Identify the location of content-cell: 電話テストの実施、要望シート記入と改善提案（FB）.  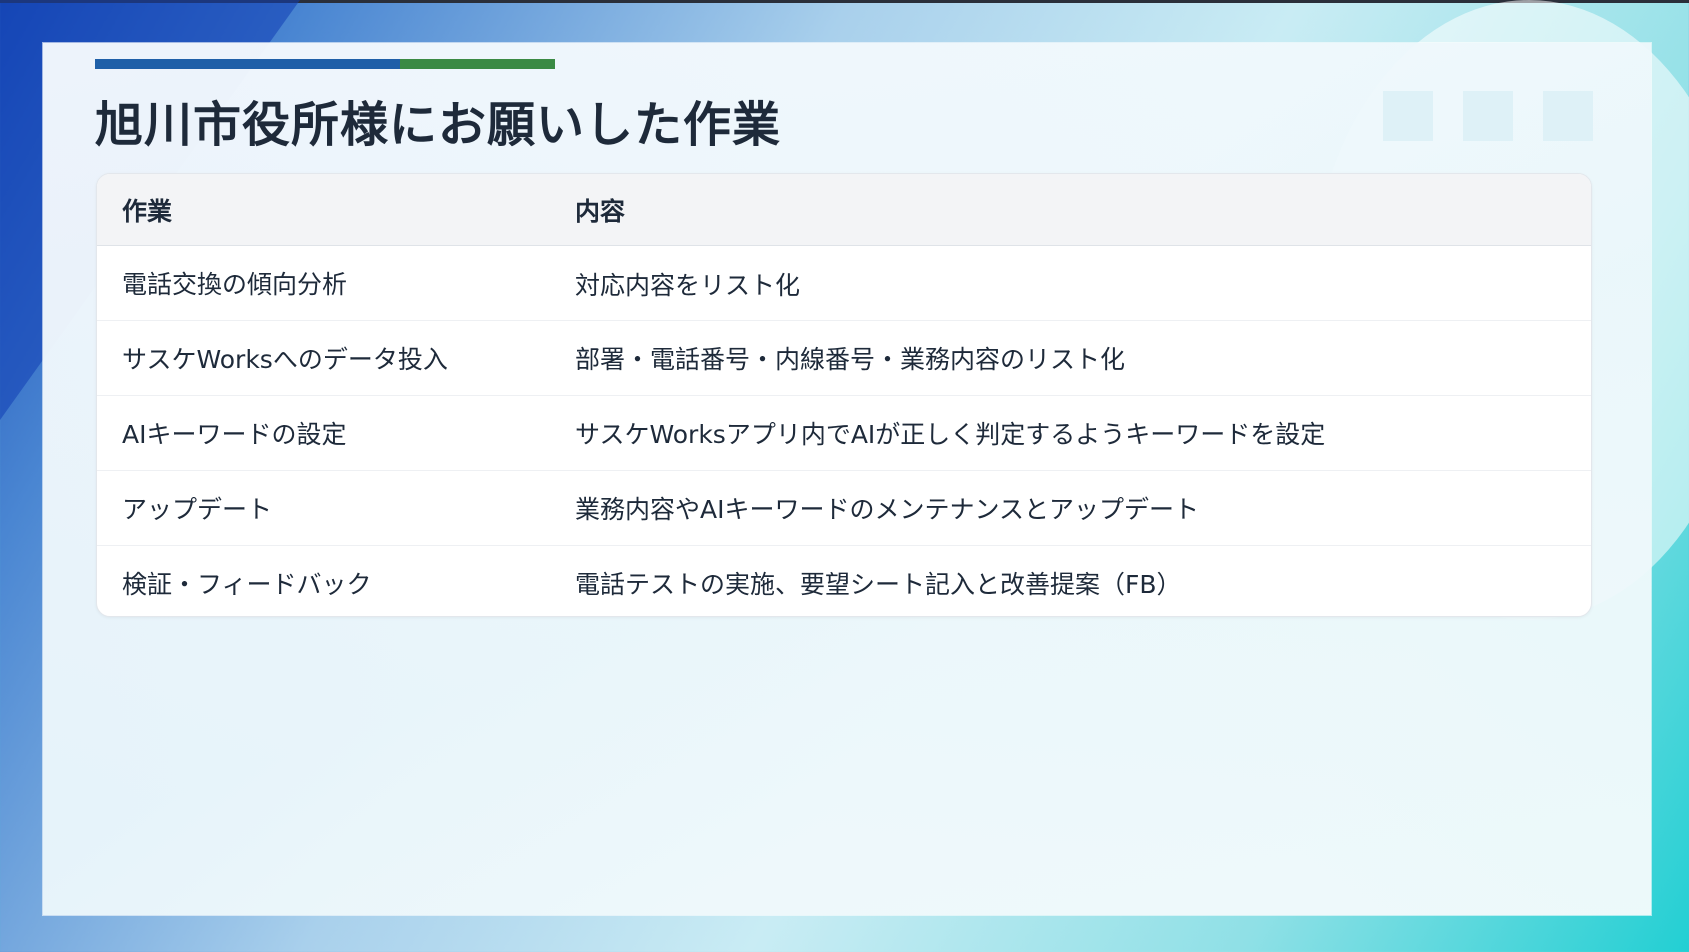
(878, 584).